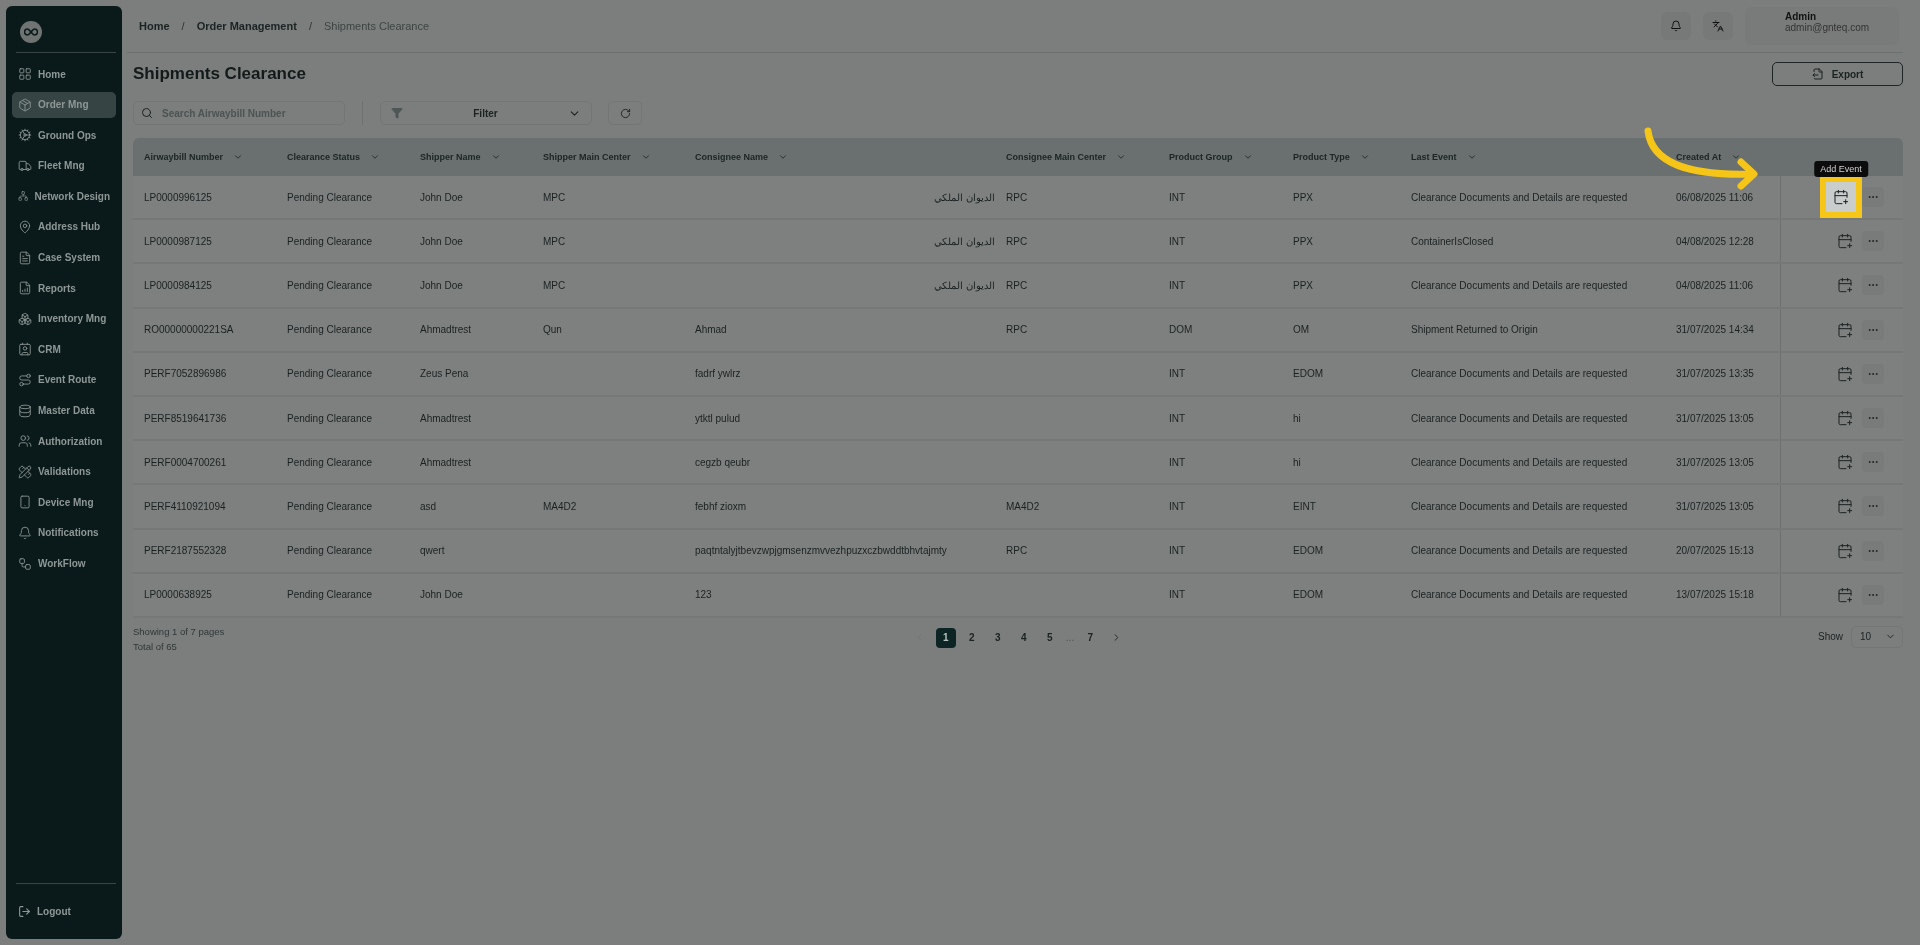 This screenshot has height=945, width=1920. What do you see at coordinates (64, 563) in the screenshot?
I see `sidebar-item: WorkFlow` at bounding box center [64, 563].